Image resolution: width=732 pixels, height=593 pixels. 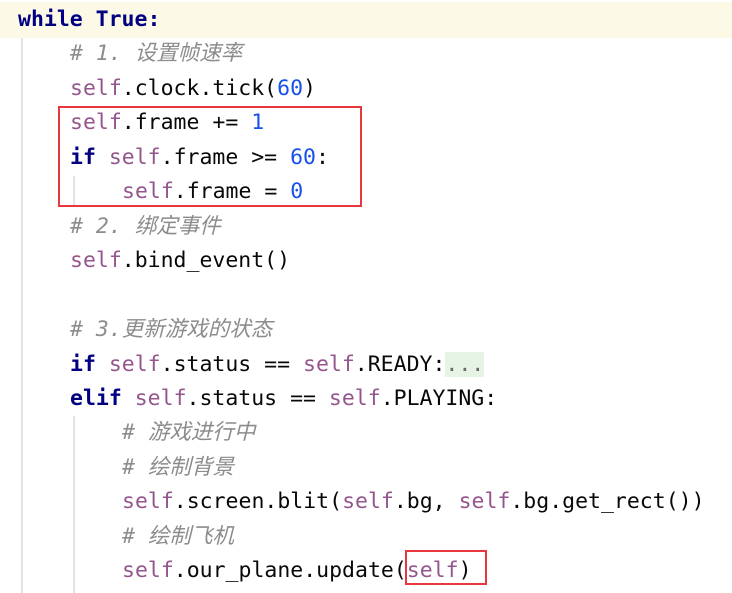 I want to click on code-line: self.clock.tick(60), so click(x=193, y=89).